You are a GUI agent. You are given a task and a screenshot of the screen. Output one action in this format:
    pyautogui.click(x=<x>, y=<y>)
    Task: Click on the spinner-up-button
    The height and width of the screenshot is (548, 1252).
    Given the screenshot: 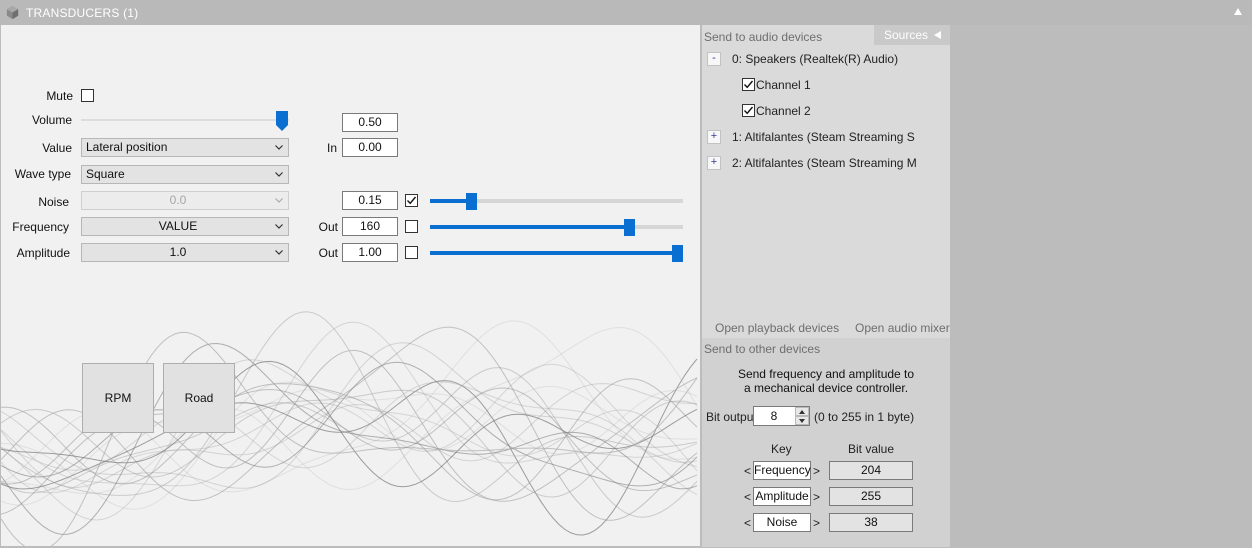 What is the action you would take?
    pyautogui.click(x=802, y=411)
    